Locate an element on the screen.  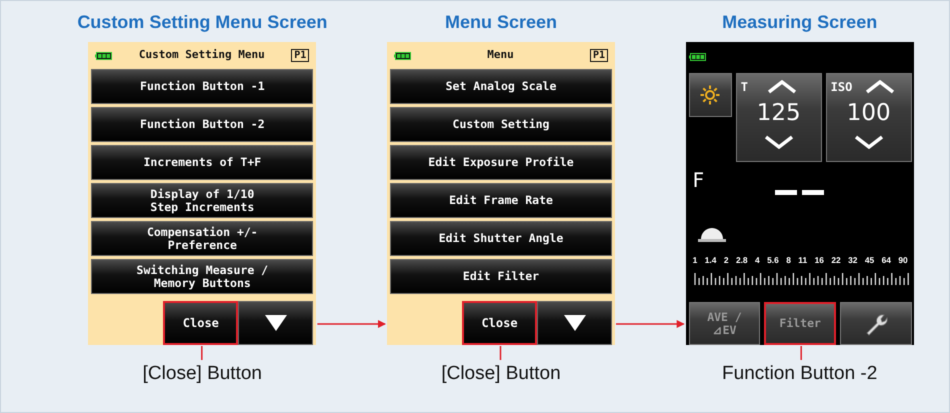
menu-item: Switching Measure / Memory Buttons is located at coordinates (202, 276).